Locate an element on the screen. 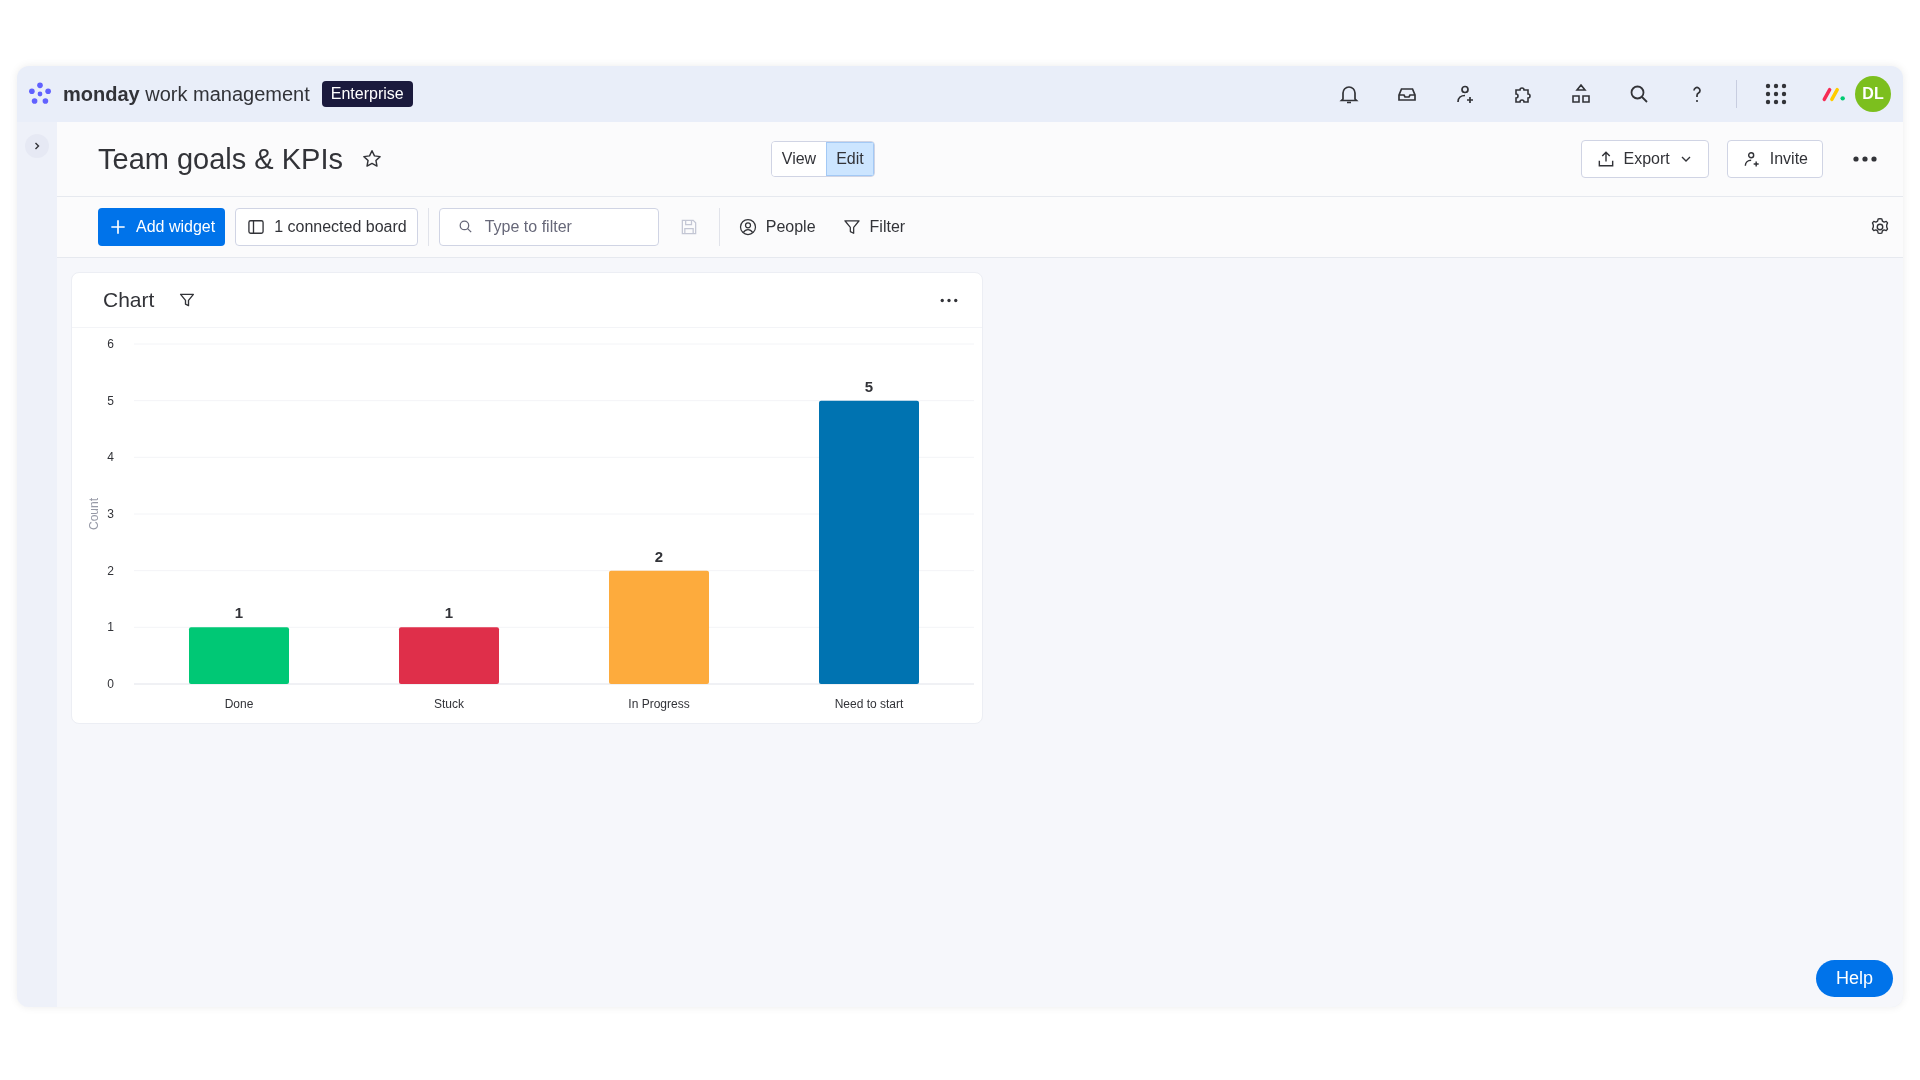 The image size is (1920, 1080). filter-search-field: Type to filter is located at coordinates (548, 227).